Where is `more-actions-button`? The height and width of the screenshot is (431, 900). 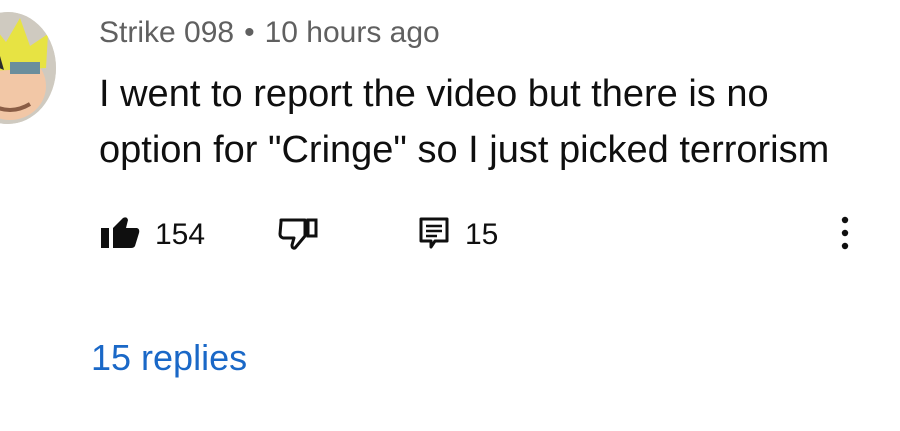
more-actions-button is located at coordinates (845, 235).